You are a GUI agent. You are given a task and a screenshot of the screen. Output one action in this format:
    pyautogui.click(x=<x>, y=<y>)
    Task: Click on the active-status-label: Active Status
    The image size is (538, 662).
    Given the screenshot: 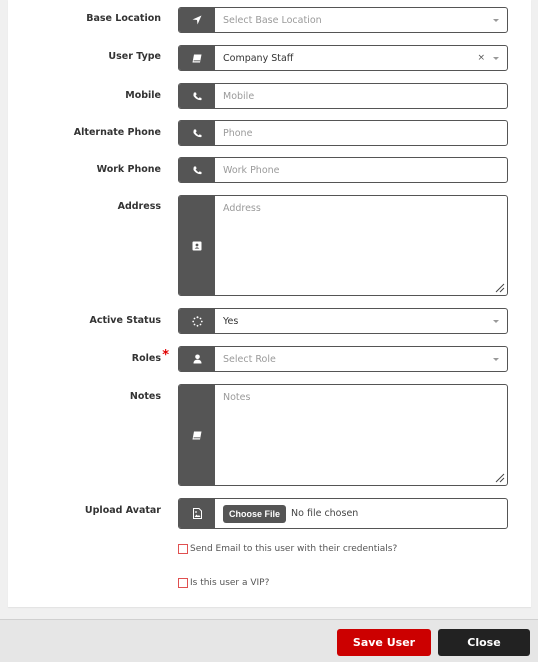 What is the action you would take?
    pyautogui.click(x=125, y=320)
    